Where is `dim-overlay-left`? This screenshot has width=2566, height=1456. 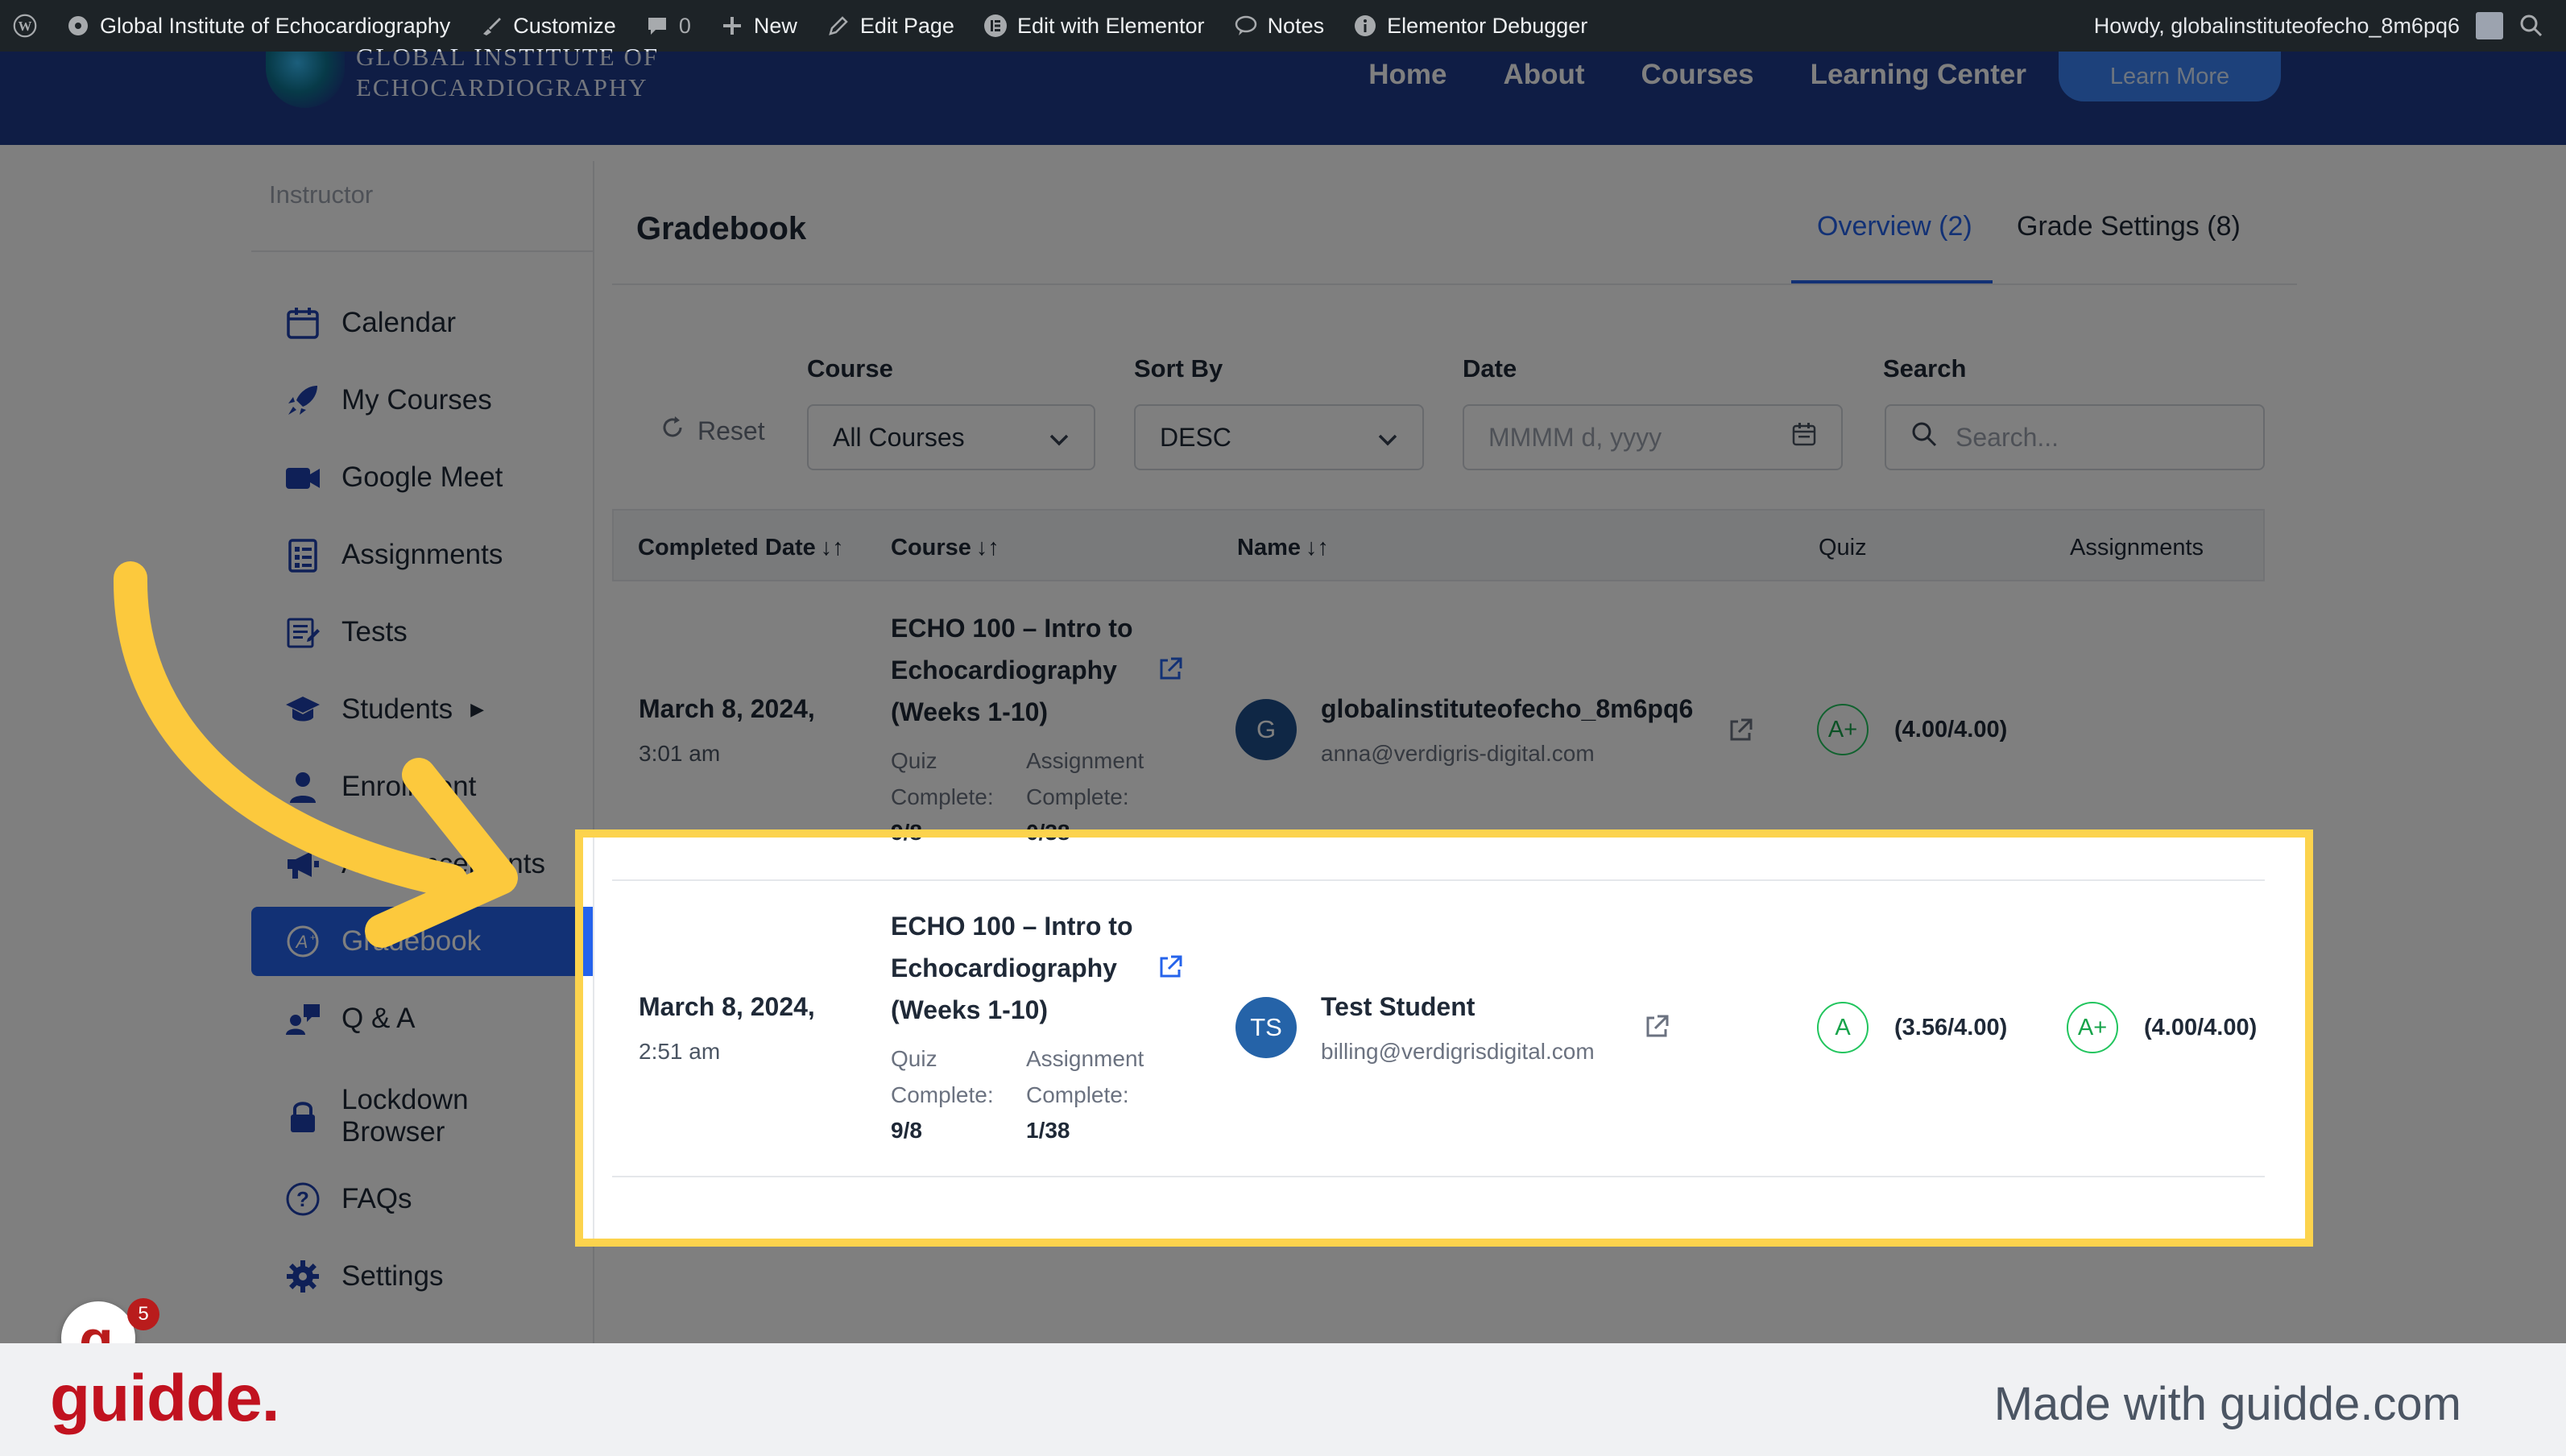
dim-overlay-left is located at coordinates (287, 1038).